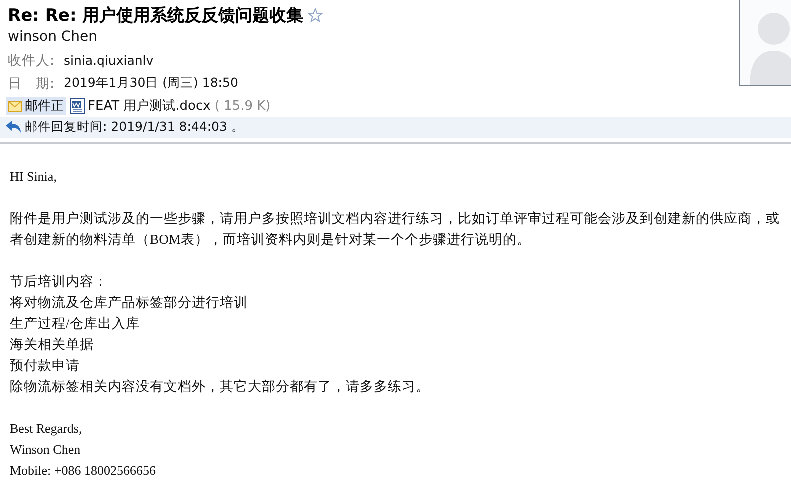 This screenshot has height=490, width=791. What do you see at coordinates (53, 37) in the screenshot?
I see `sender-name: winson Chen` at bounding box center [53, 37].